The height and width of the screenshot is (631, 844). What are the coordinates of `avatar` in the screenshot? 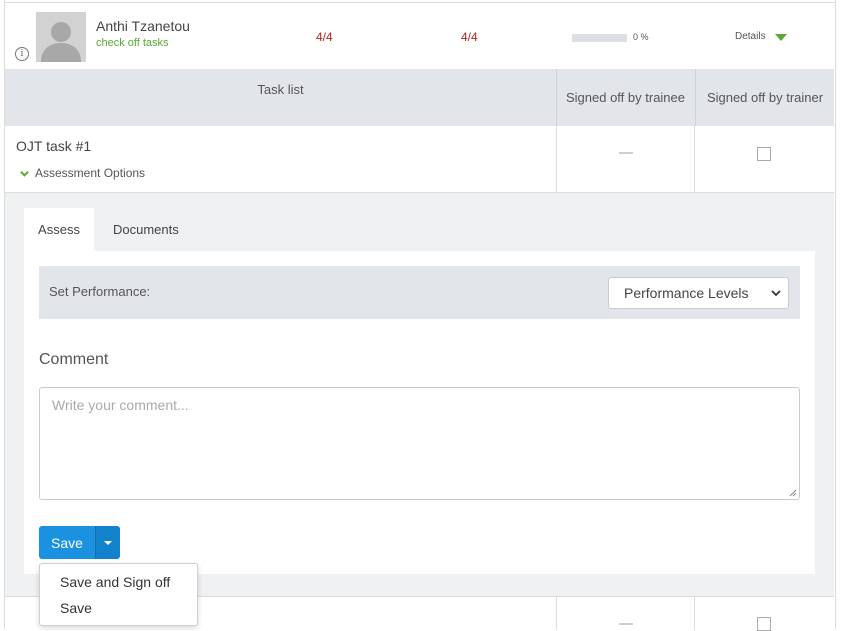 It's located at (61, 37).